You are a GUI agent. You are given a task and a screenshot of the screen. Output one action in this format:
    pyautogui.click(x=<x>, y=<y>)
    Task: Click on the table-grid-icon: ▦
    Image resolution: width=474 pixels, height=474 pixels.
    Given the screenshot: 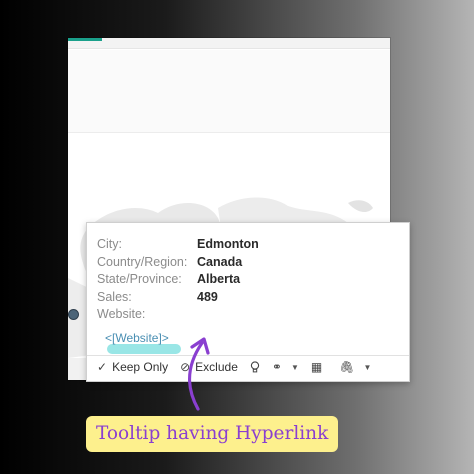 What is the action you would take?
    pyautogui.click(x=316, y=367)
    